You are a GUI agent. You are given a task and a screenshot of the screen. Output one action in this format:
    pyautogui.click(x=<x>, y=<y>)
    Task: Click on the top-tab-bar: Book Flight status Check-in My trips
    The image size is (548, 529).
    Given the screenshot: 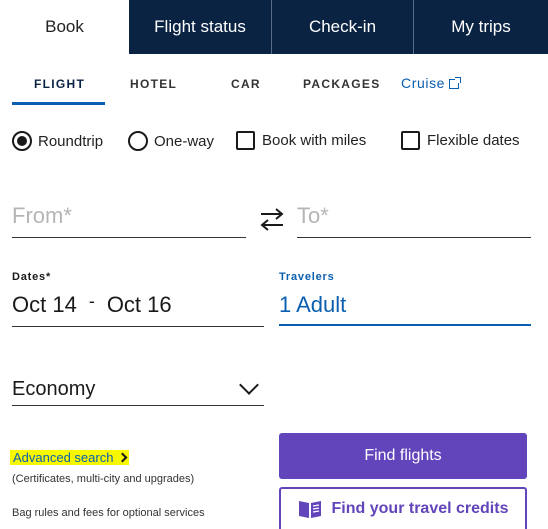 What is the action you would take?
    pyautogui.click(x=274, y=27)
    